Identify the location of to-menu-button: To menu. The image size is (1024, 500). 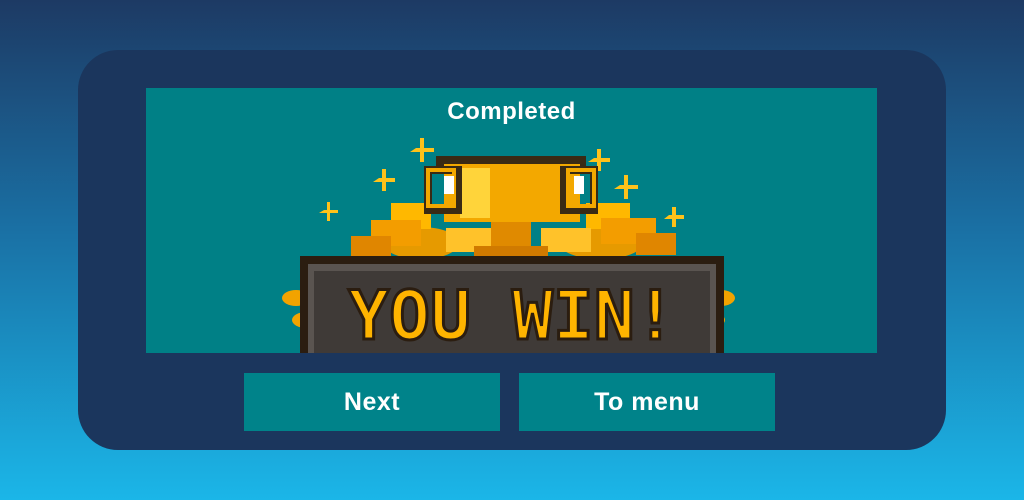
(647, 402).